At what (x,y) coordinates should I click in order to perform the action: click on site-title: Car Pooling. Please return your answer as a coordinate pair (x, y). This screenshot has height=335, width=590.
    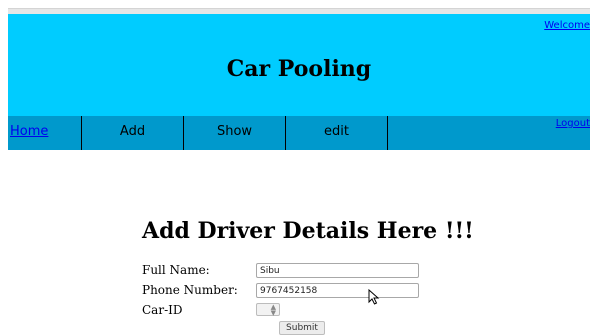
    Looking at the image, I should click on (299, 69).